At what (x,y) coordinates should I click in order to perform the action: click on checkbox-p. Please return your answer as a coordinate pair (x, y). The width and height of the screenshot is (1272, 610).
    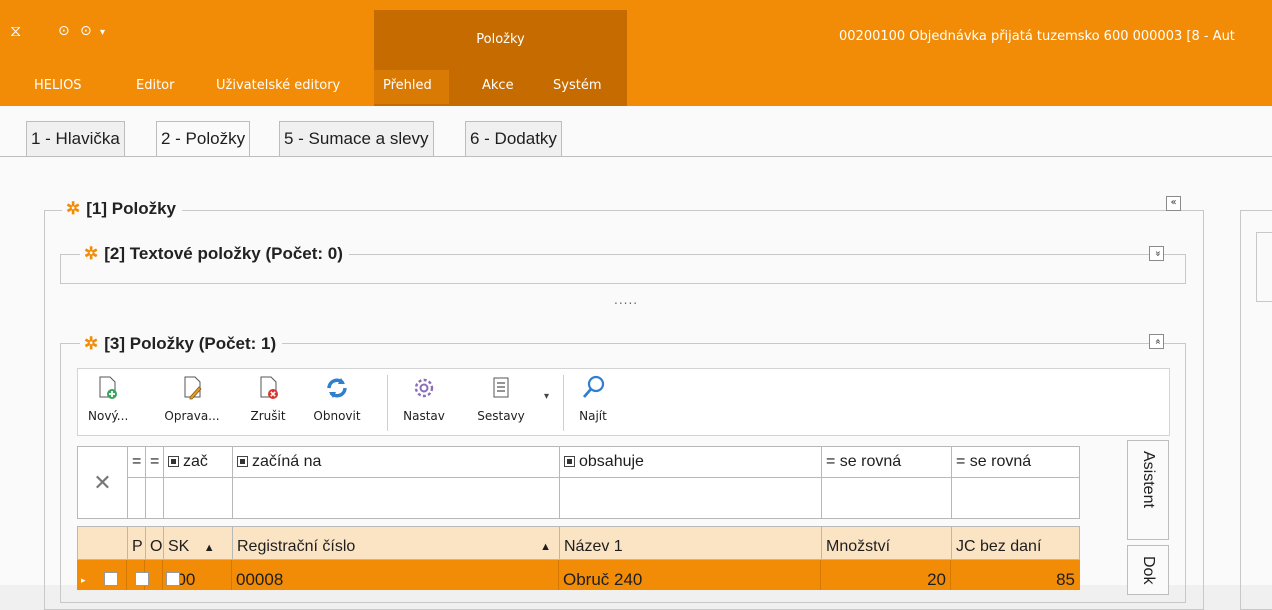
    Looking at the image, I should click on (142, 579).